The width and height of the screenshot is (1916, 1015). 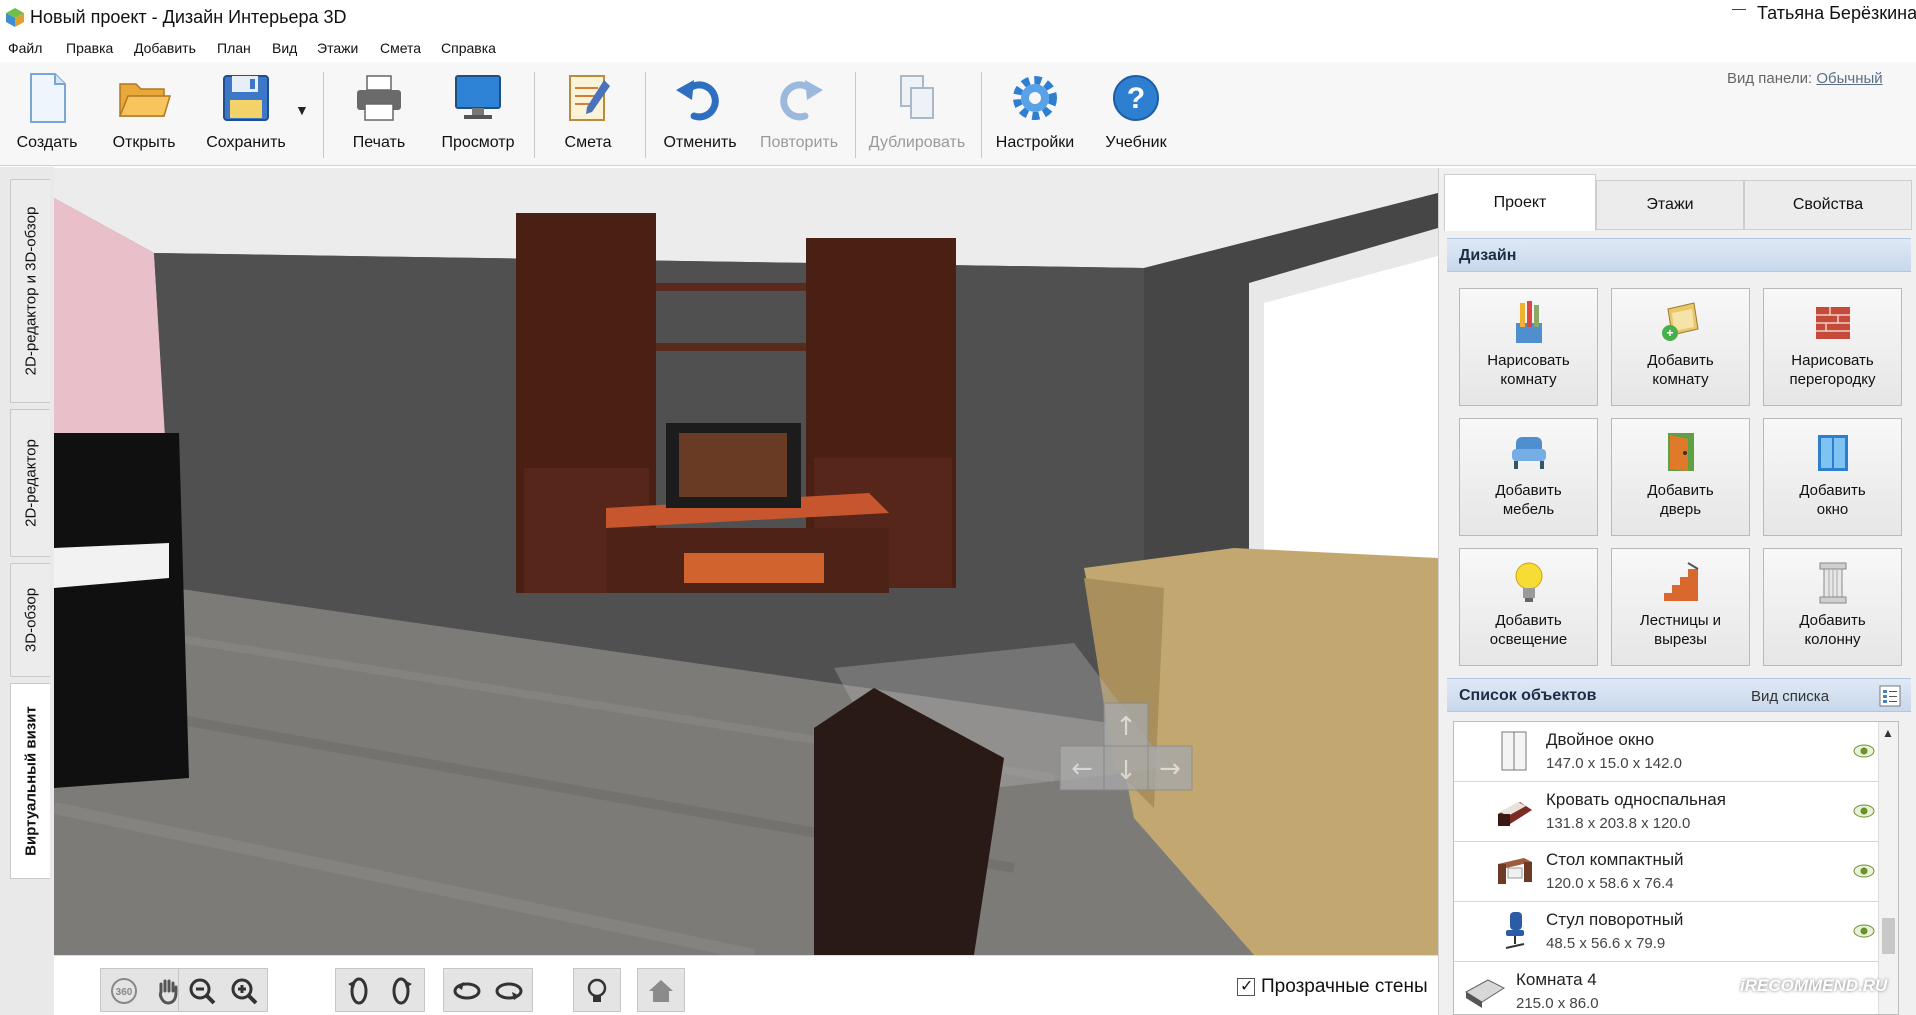 I want to click on transparent-walls-checkbox, so click(x=1246, y=986).